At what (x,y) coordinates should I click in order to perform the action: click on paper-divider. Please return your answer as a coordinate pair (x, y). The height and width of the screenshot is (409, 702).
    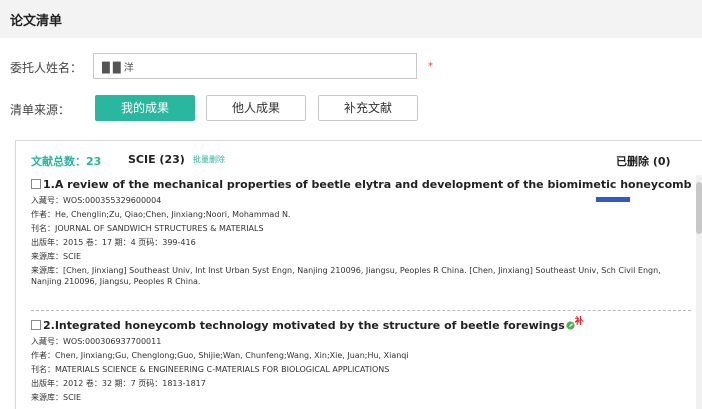
    Looking at the image, I should click on (361, 310).